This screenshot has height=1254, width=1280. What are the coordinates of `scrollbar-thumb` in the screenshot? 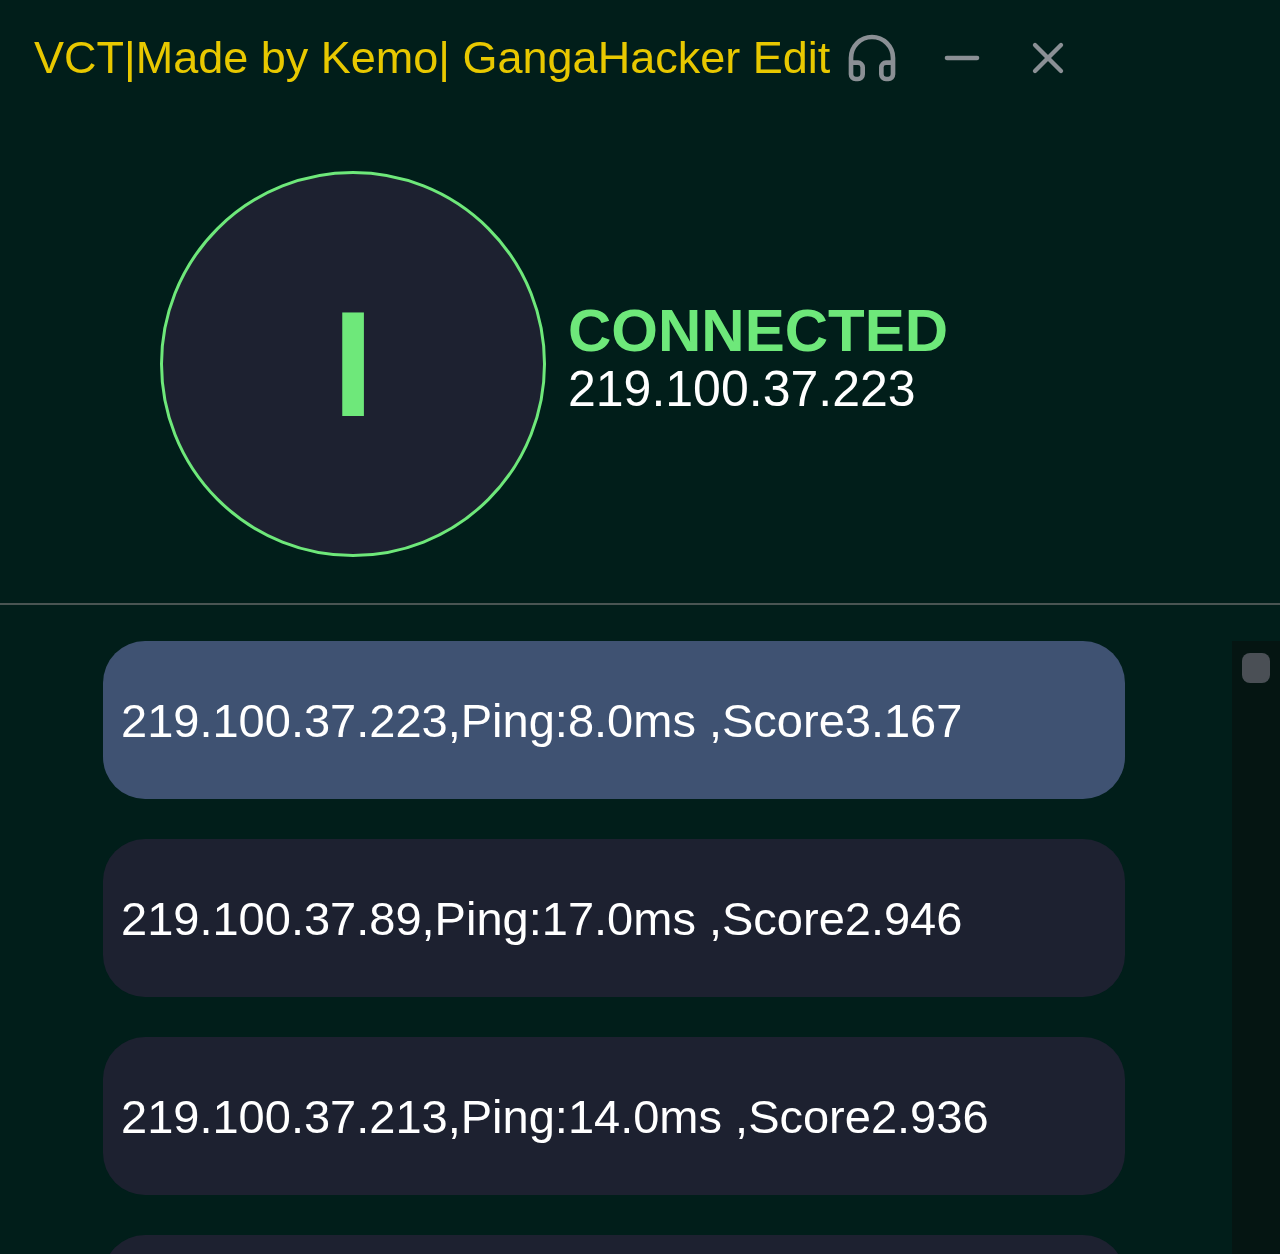 It's located at (1256, 668).